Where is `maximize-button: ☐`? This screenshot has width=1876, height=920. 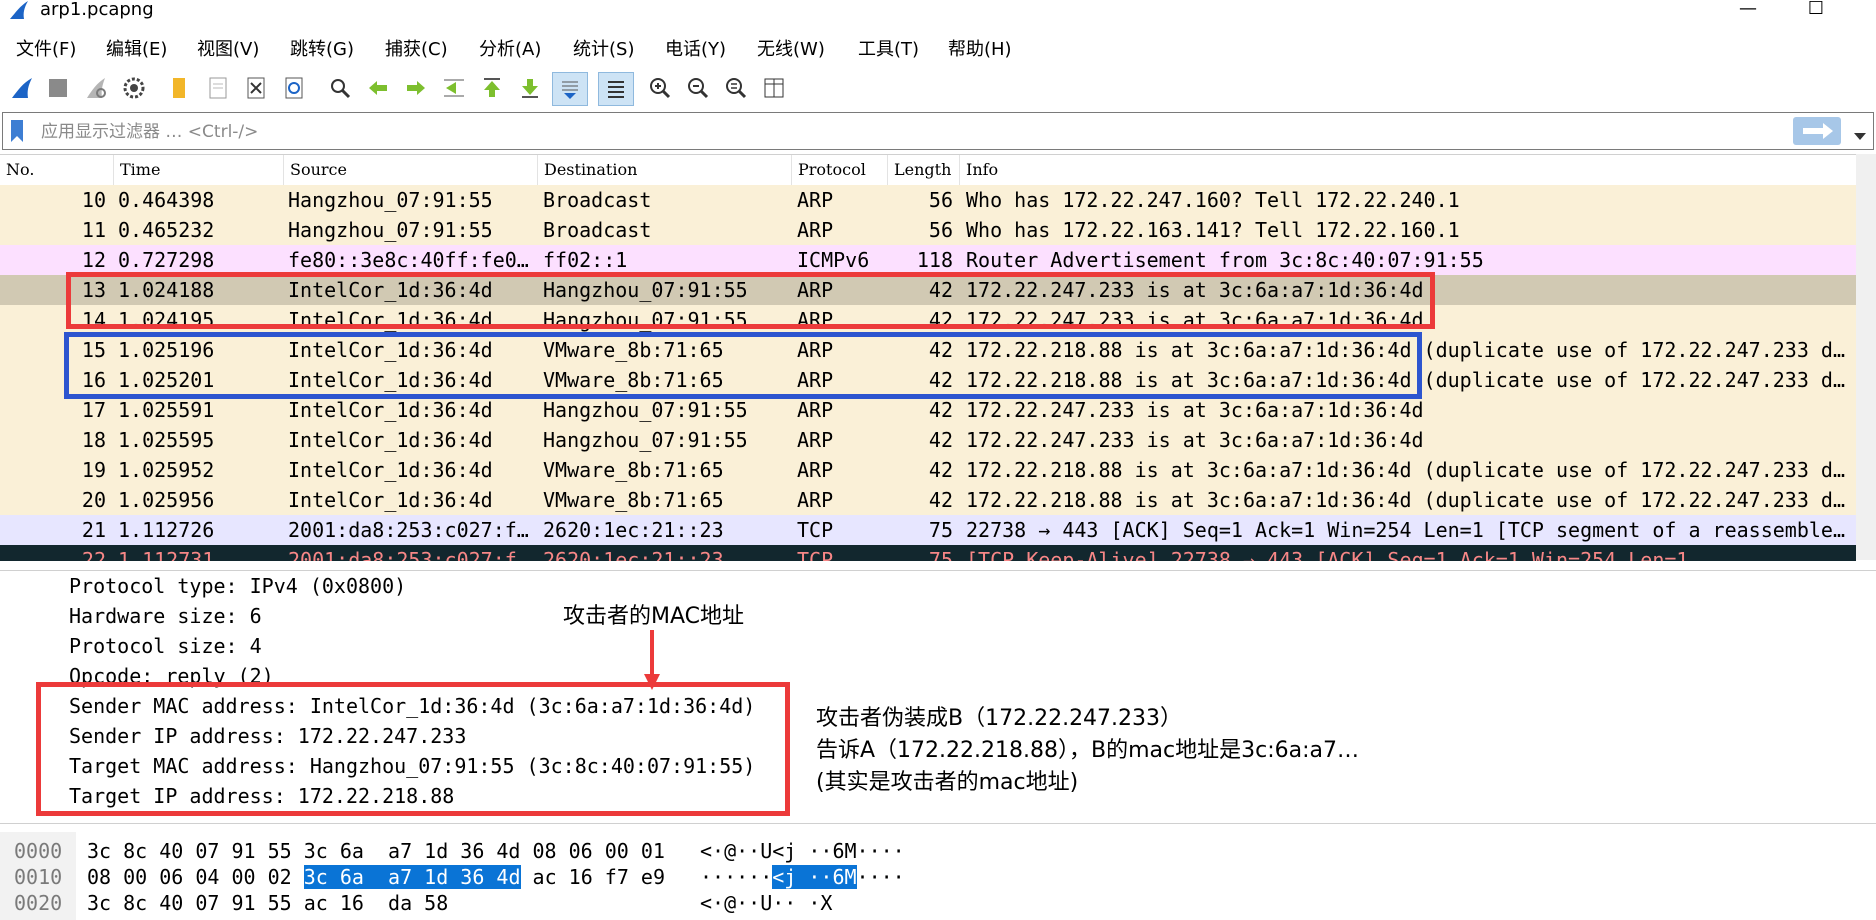 maximize-button: ☐ is located at coordinates (1816, 11).